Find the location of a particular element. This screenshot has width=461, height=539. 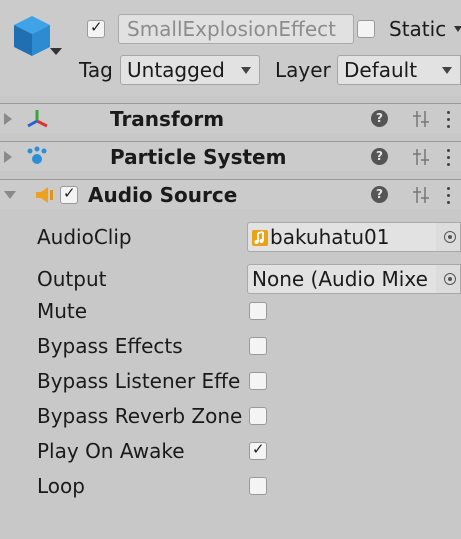

bypass-effects-checkbox is located at coordinates (258, 346).